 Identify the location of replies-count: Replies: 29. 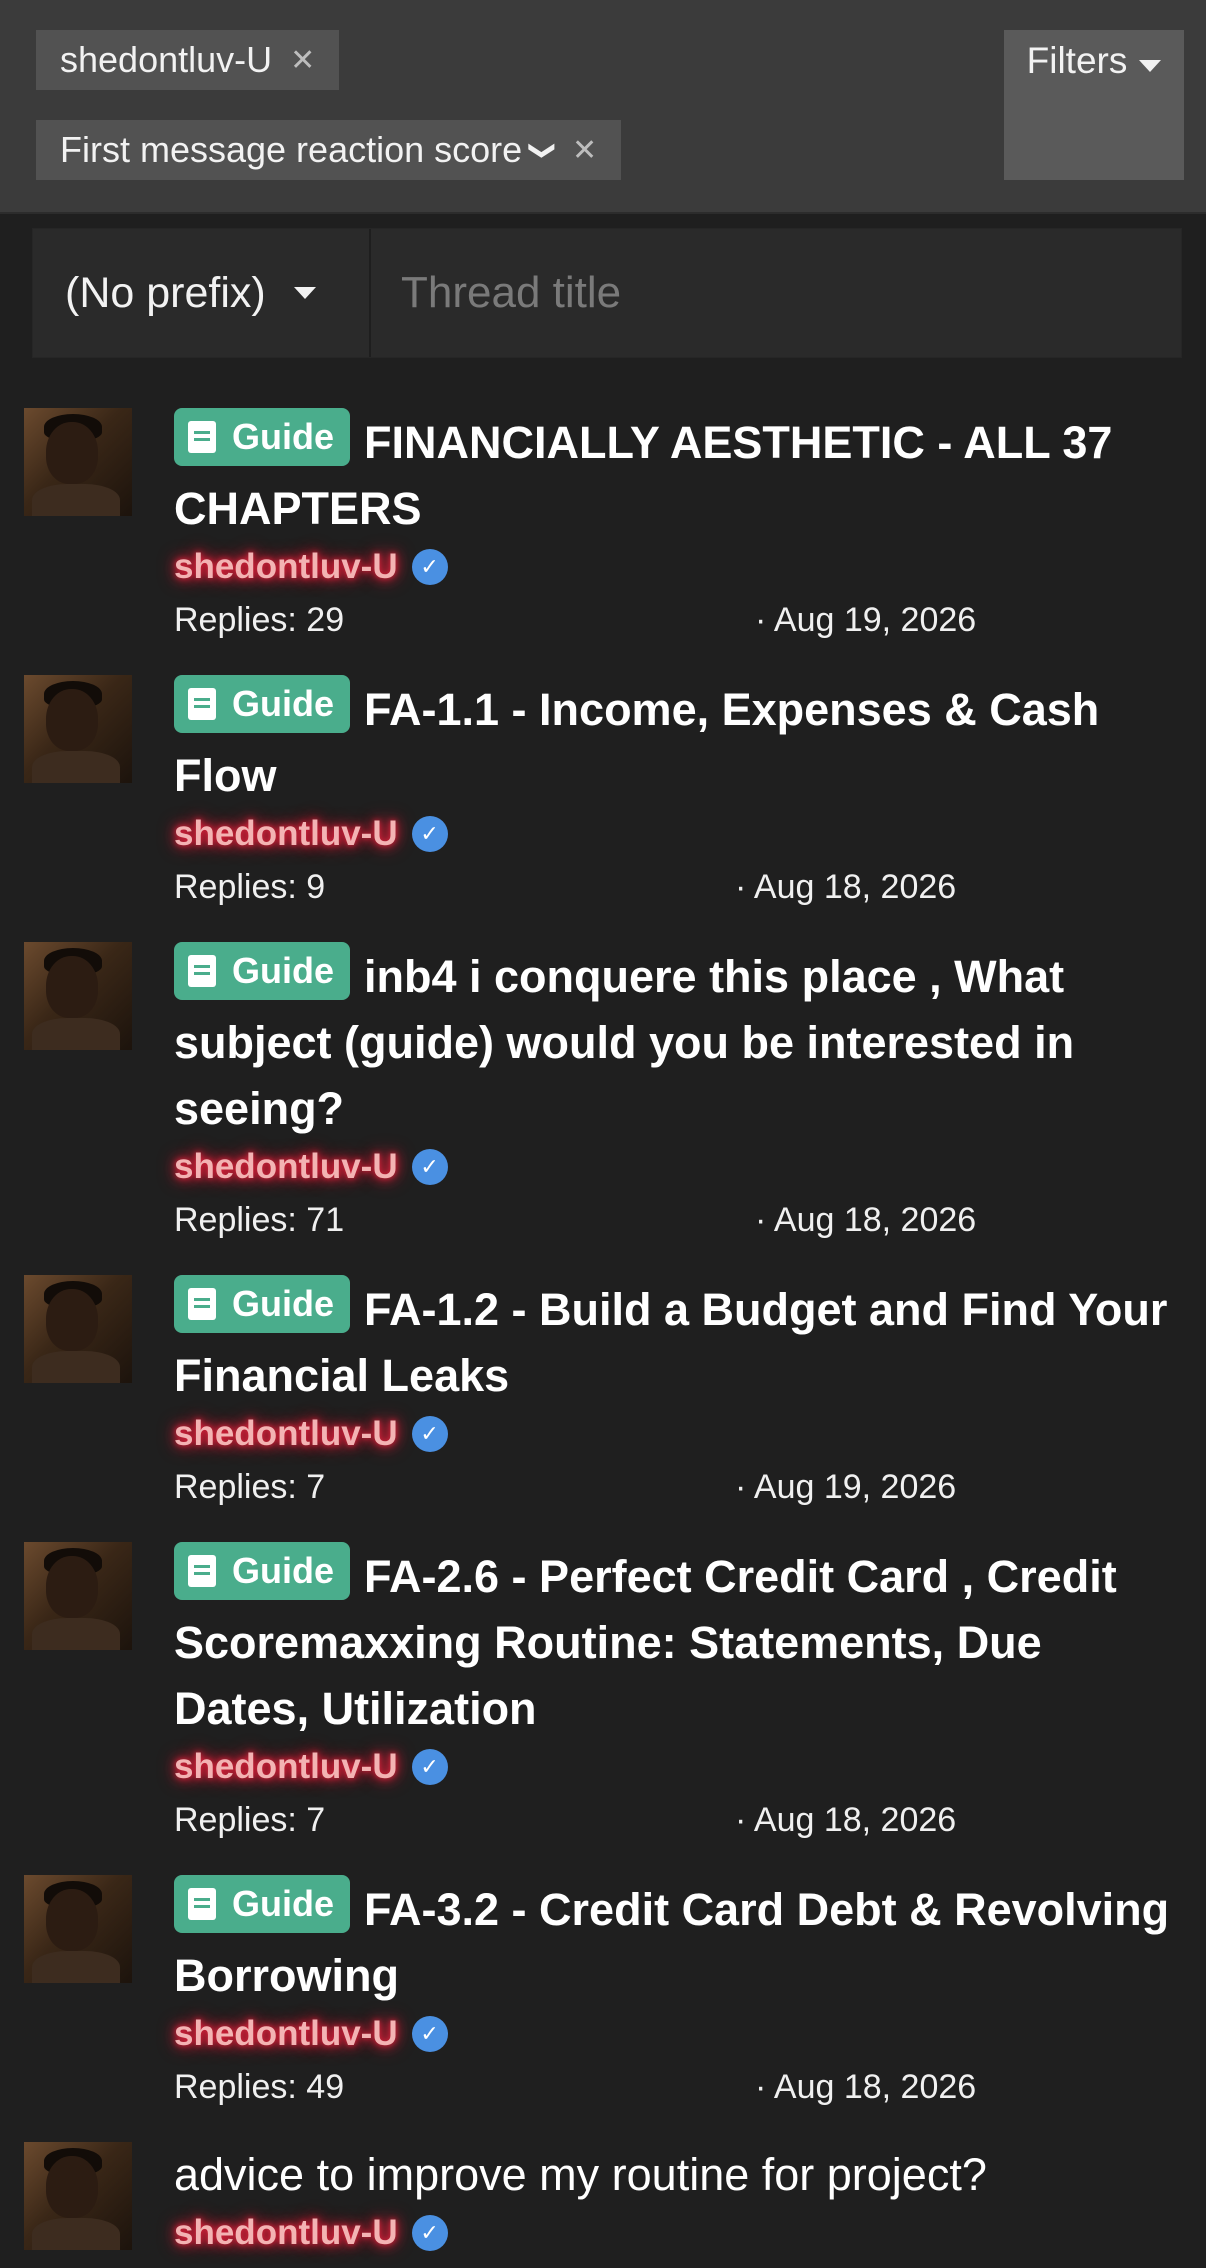
(259, 620).